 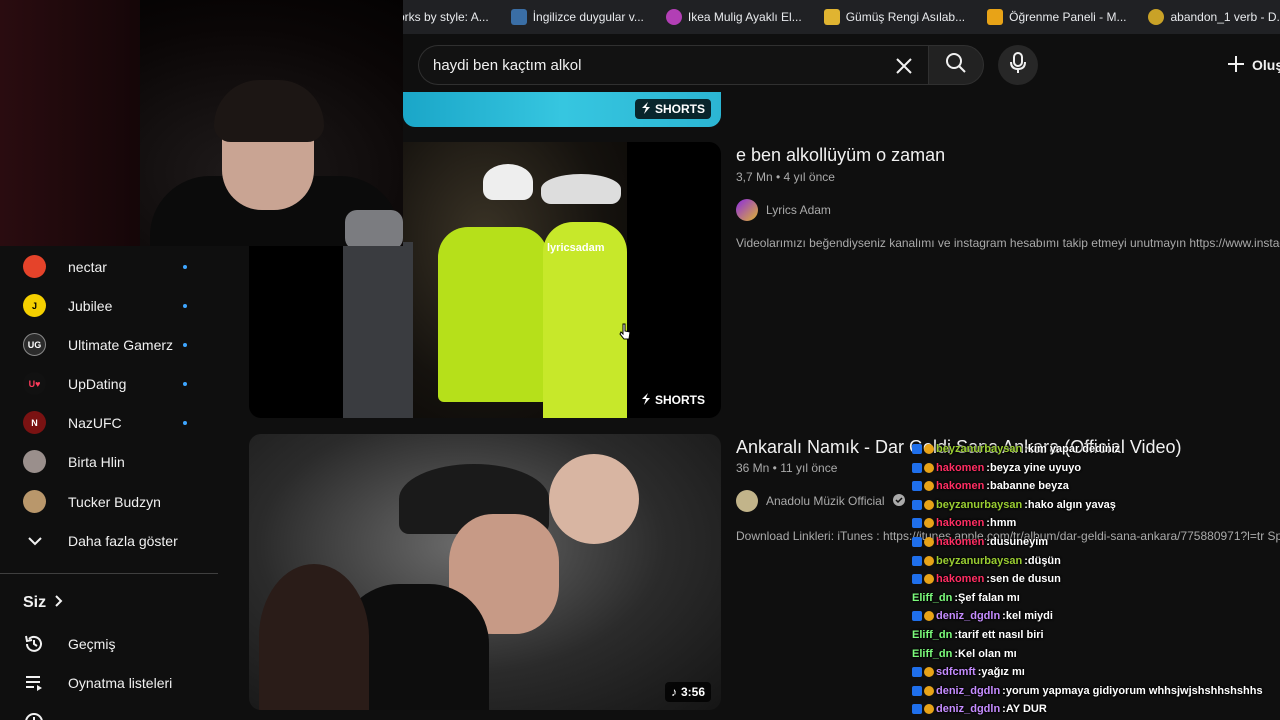 I want to click on chat-text: hako algın yavaş, so click(x=1071, y=504).